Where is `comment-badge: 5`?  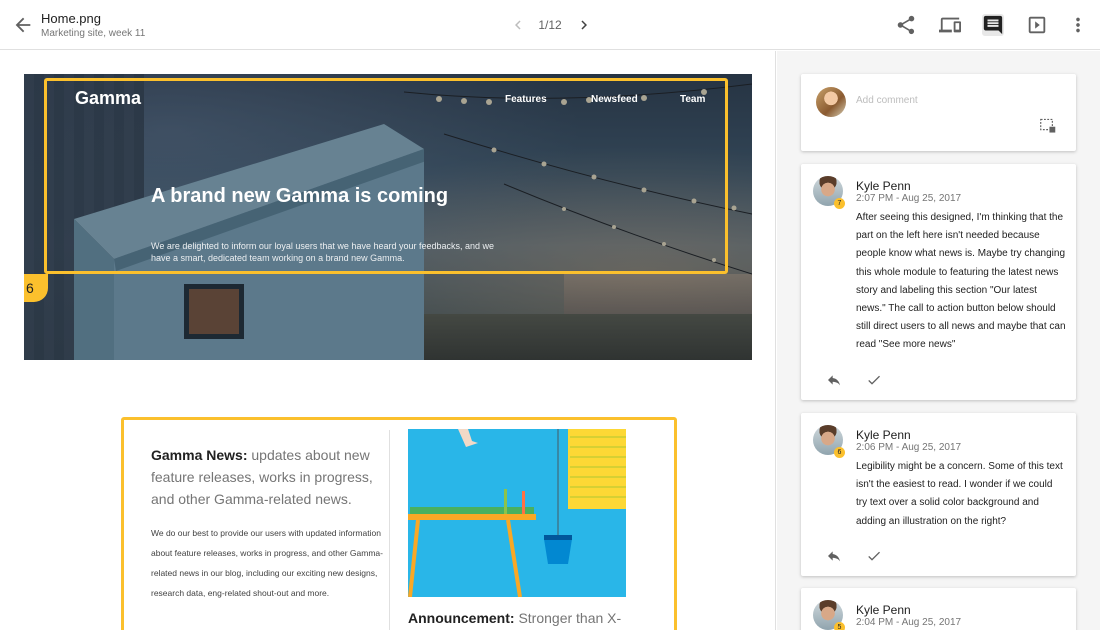 comment-badge: 5 is located at coordinates (839, 626).